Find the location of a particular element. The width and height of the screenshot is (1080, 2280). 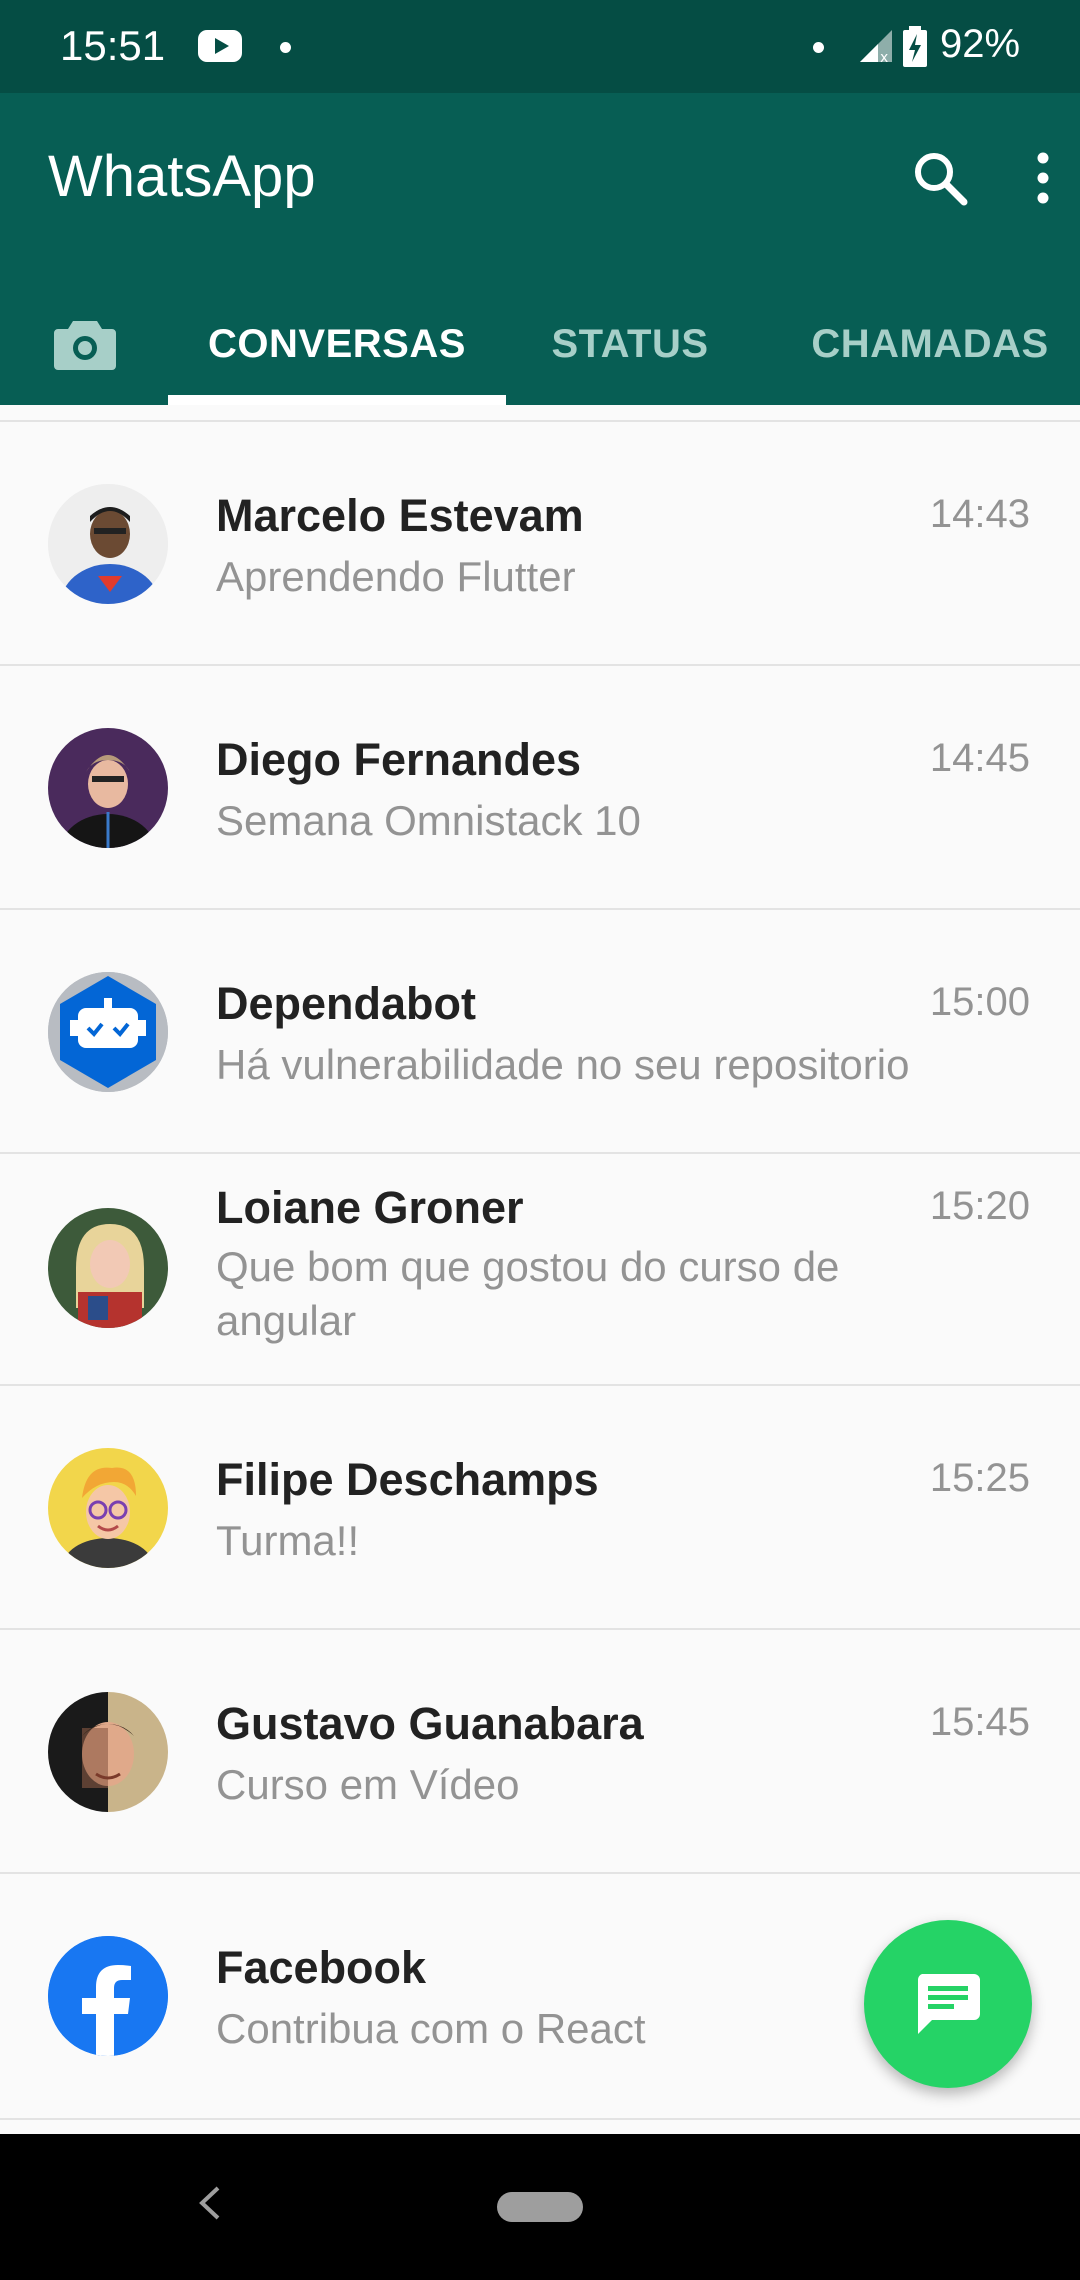

chat-name: Filipe Deschamps is located at coordinates (407, 1479).